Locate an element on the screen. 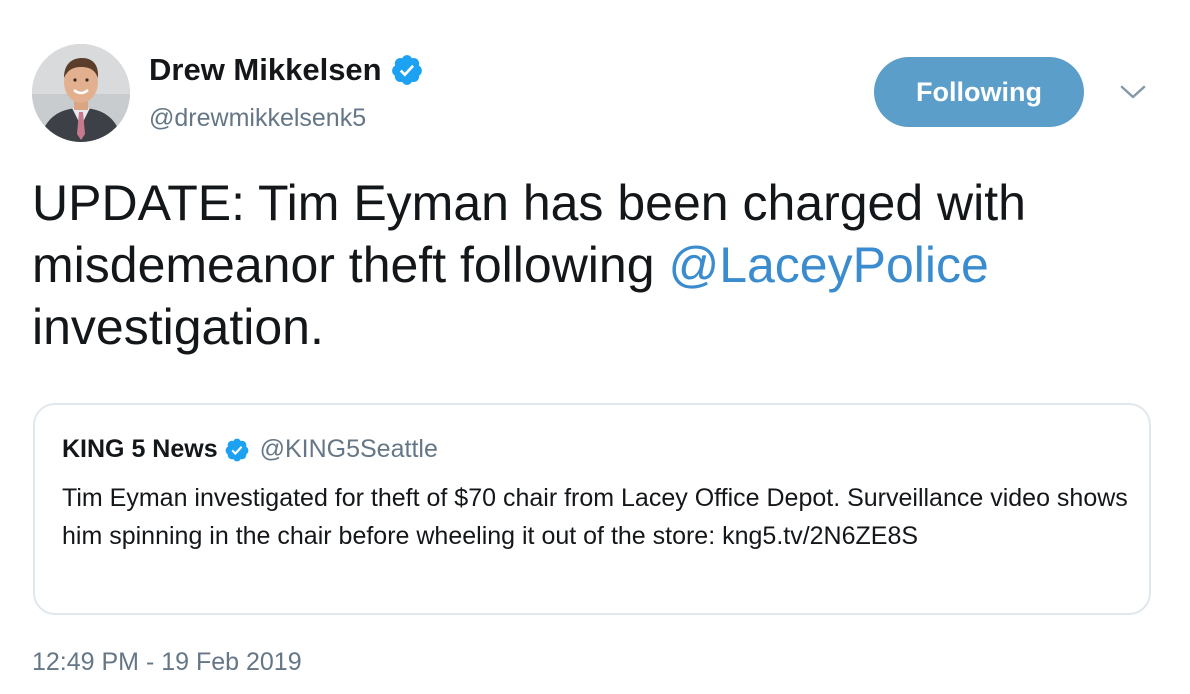 The height and width of the screenshot is (694, 1190). tweet-text-after: investigation. is located at coordinates (178, 327).